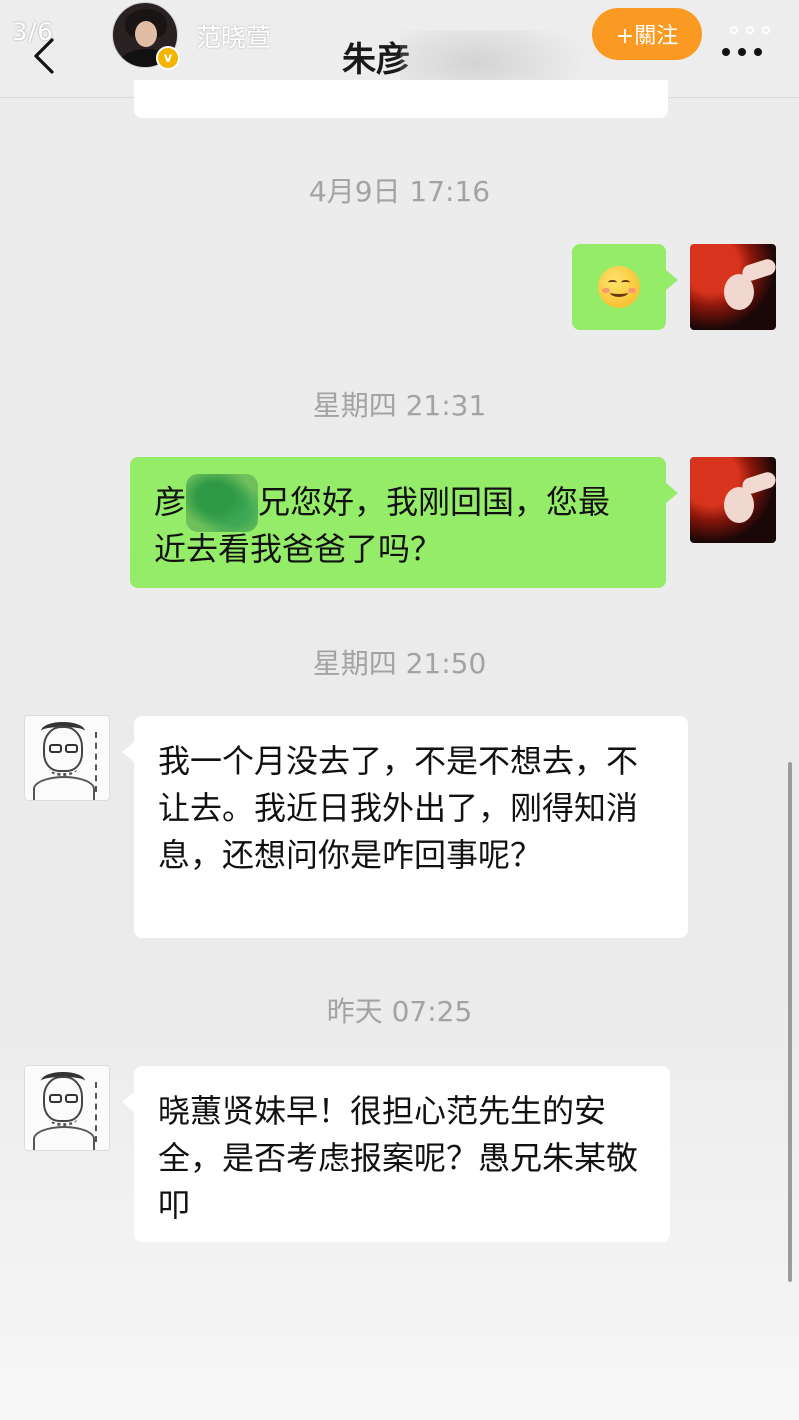 This screenshot has height=1420, width=799. I want to click on previous-message-bubble, so click(401, 99).